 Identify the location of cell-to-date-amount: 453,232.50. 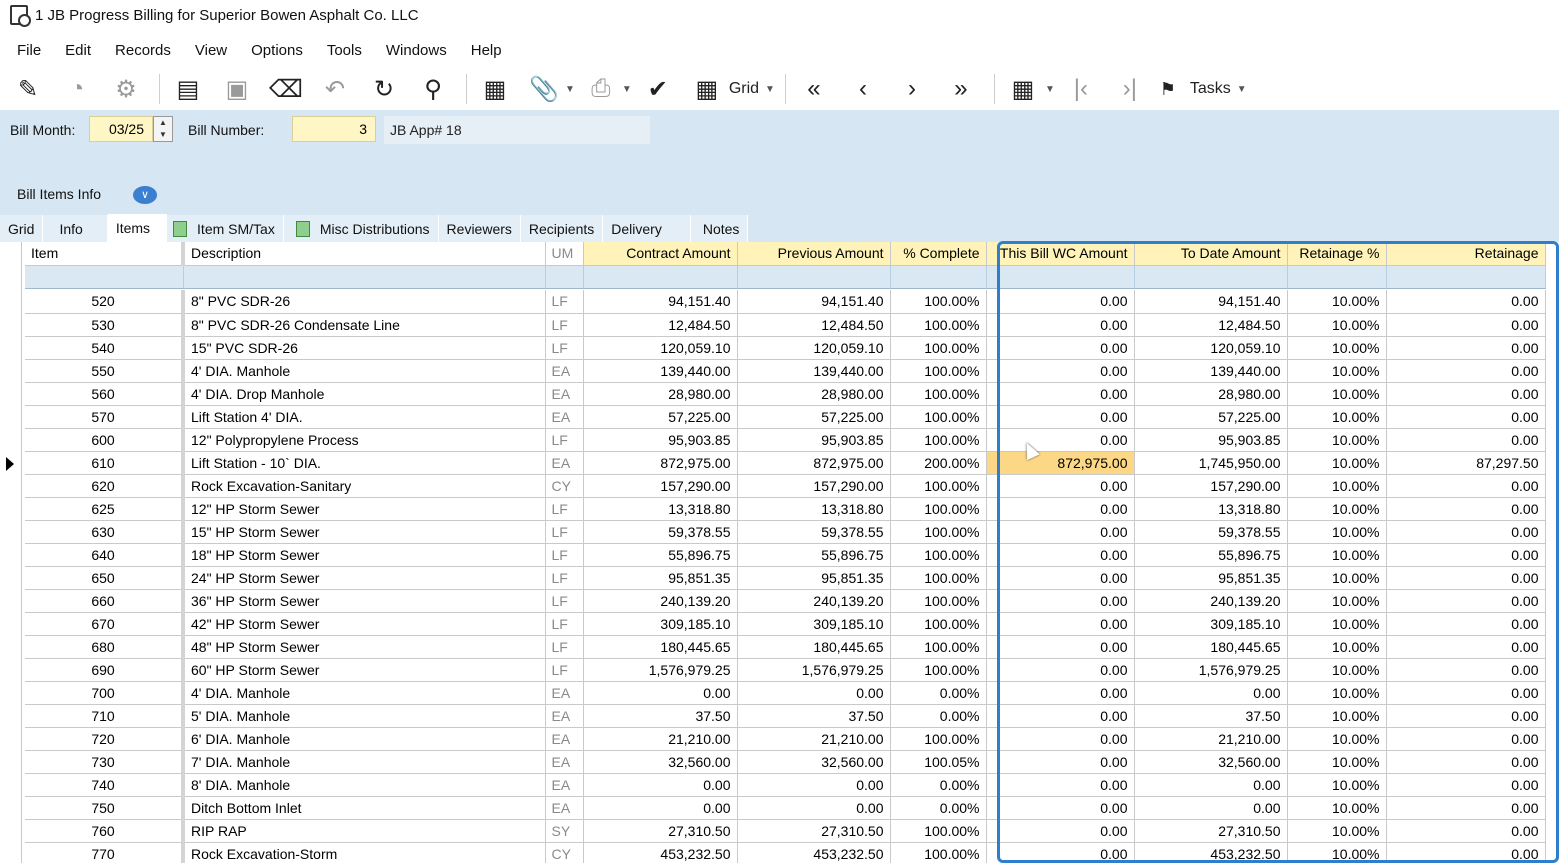
(1211, 852).